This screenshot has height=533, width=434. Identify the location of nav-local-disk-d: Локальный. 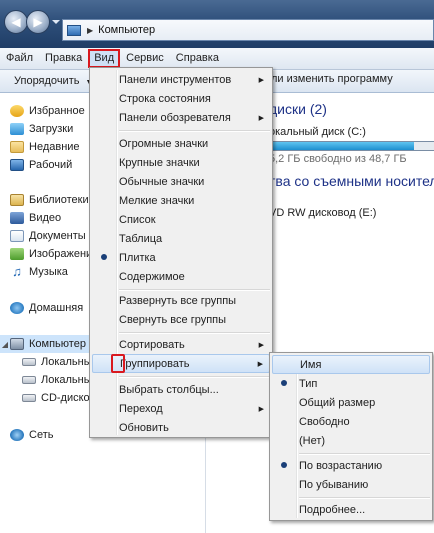
(46, 380).